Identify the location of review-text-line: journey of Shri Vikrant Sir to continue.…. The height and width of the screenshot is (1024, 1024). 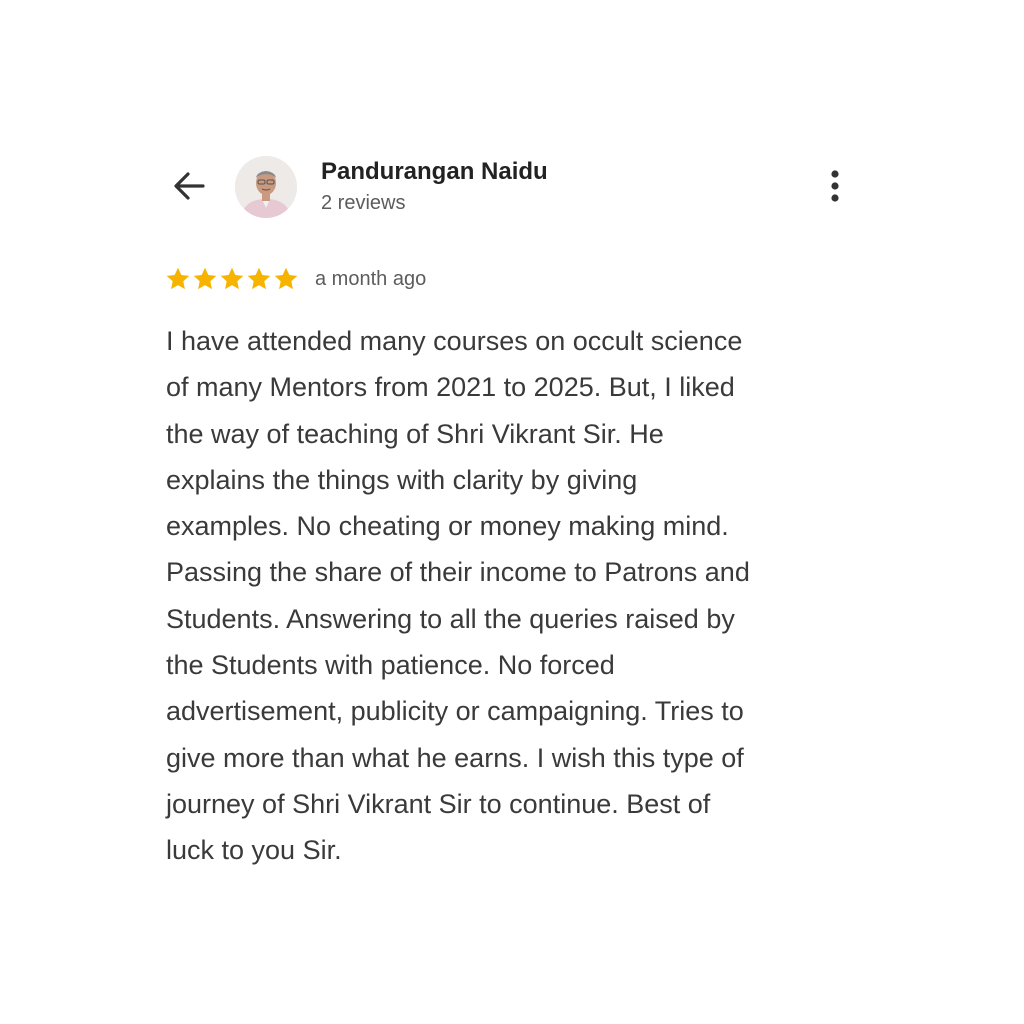
(438, 803).